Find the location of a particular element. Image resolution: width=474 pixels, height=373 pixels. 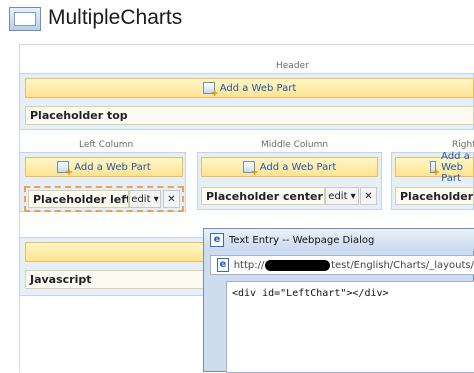

address-url-prefix: http:// is located at coordinates (249, 265).